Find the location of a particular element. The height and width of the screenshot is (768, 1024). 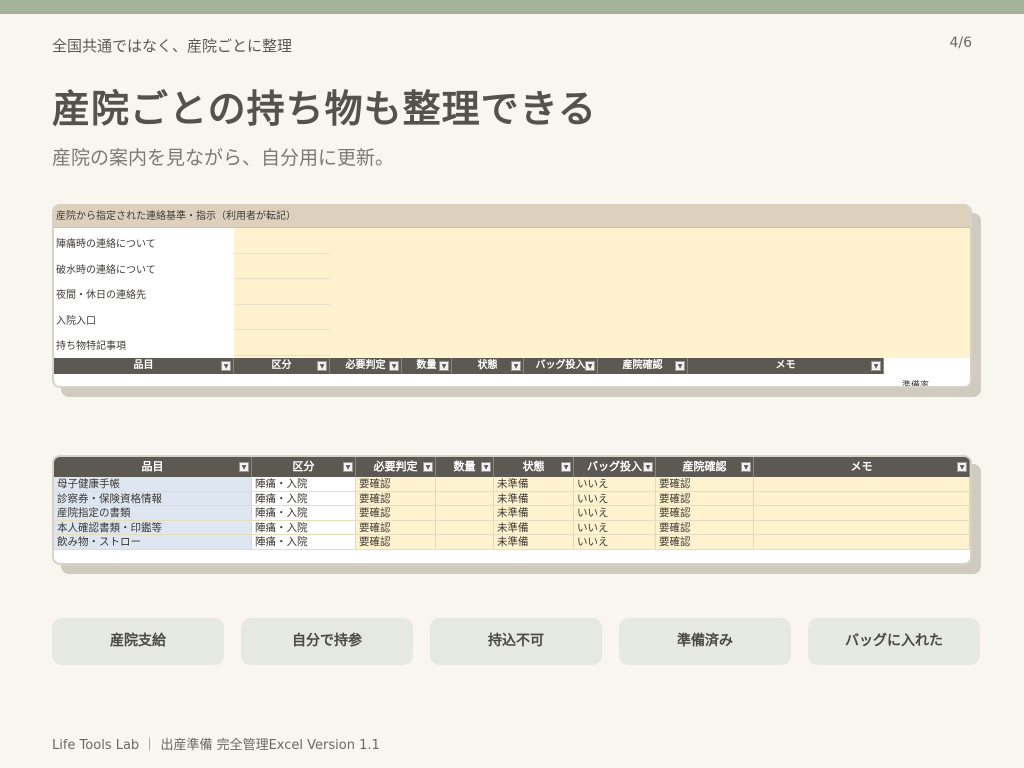

table-row: 産院指定の書類 陣痛・入院 要確認 未準備 いいえ 要確認 is located at coordinates (512, 513).